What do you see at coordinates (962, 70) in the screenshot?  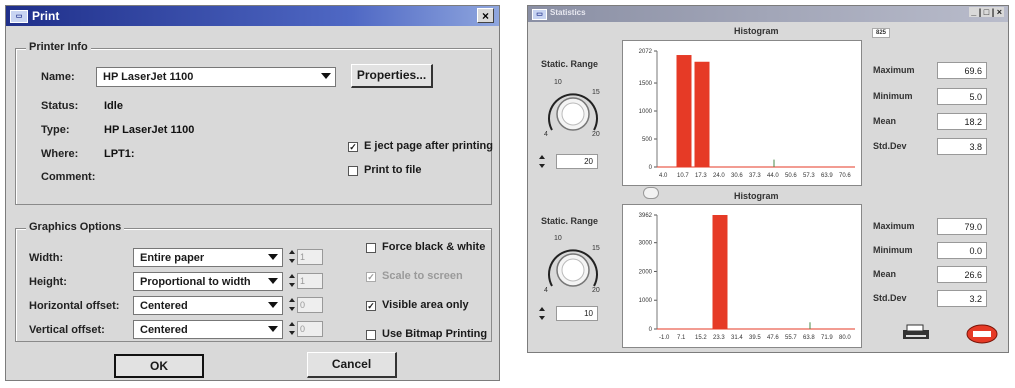 I see `stat-value: 69.6` at bounding box center [962, 70].